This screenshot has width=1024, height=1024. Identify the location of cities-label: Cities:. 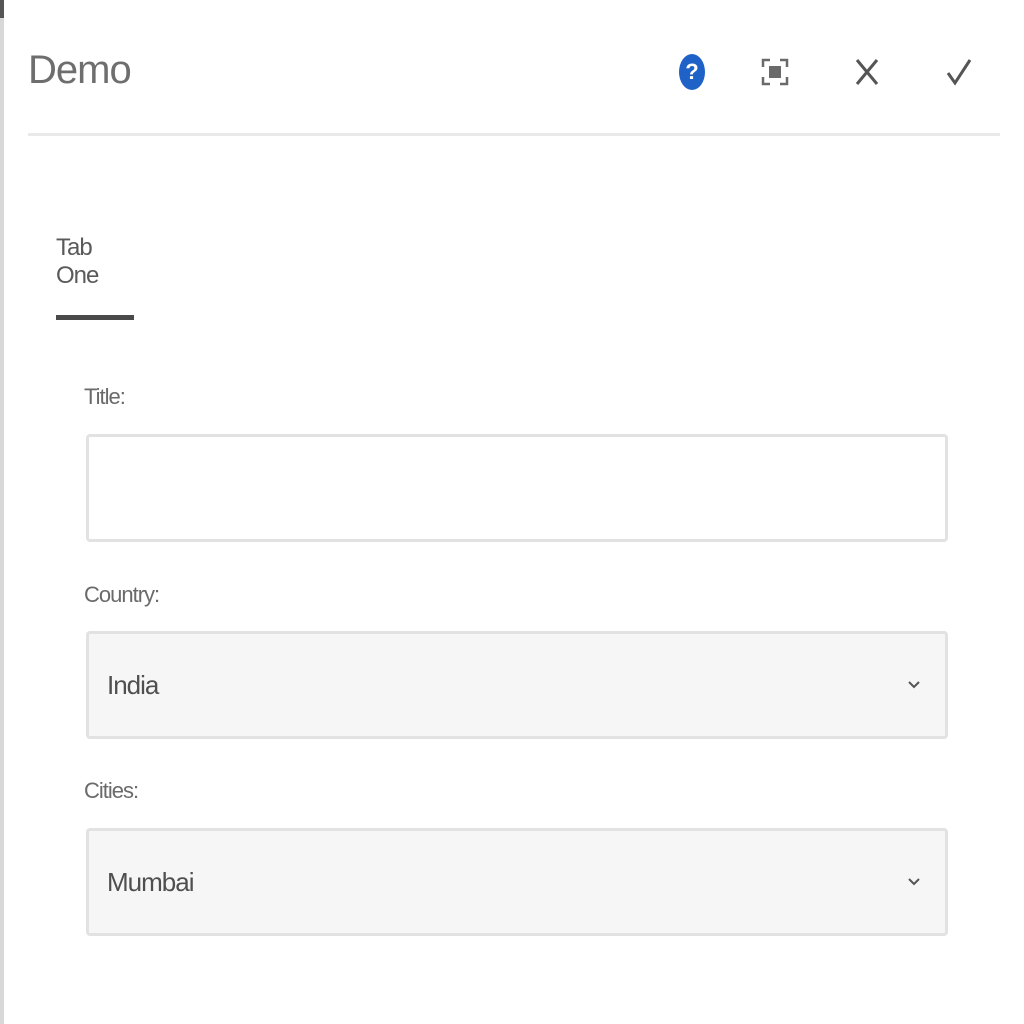
(111, 790).